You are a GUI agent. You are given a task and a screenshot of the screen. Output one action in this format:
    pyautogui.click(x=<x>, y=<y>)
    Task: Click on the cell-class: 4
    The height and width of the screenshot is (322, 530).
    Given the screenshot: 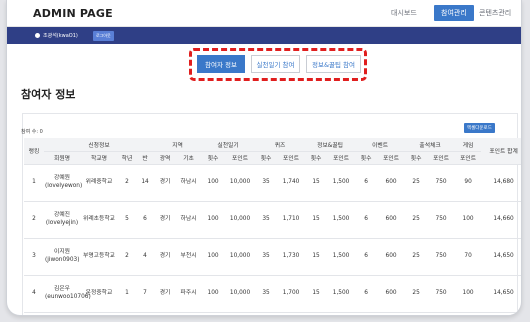 What is the action you would take?
    pyautogui.click(x=145, y=257)
    